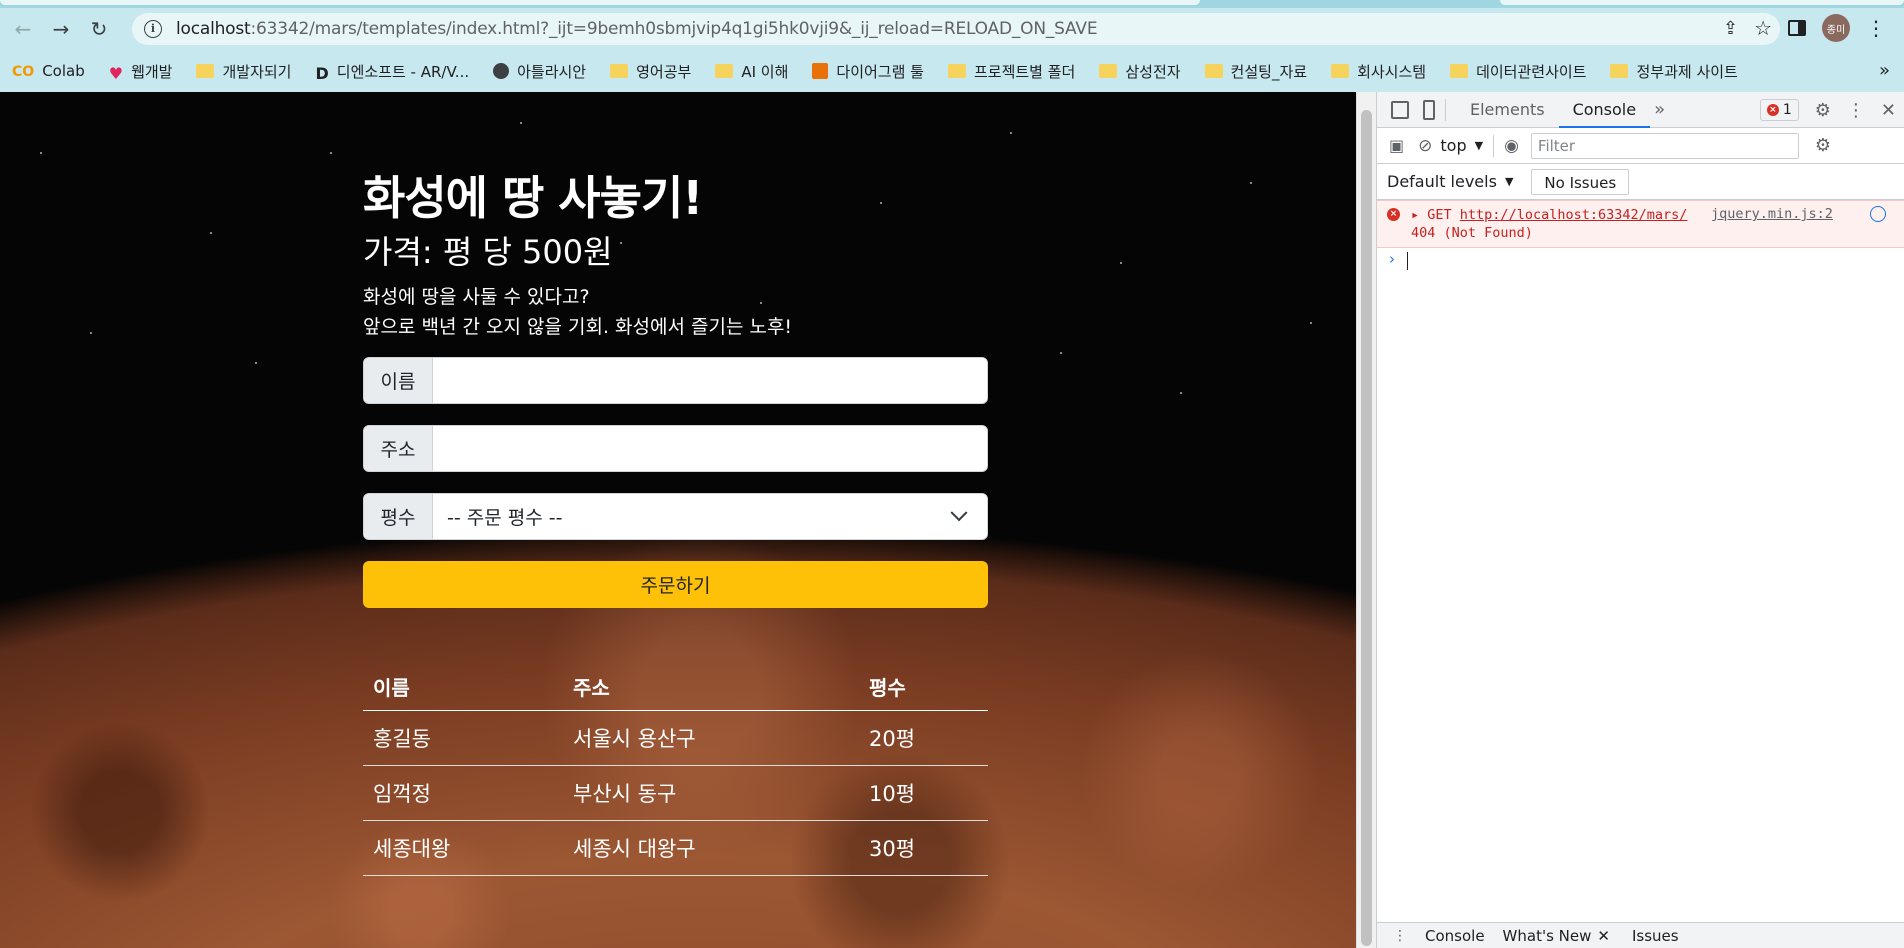  I want to click on bookmark-star-icon: ☆, so click(1763, 28).